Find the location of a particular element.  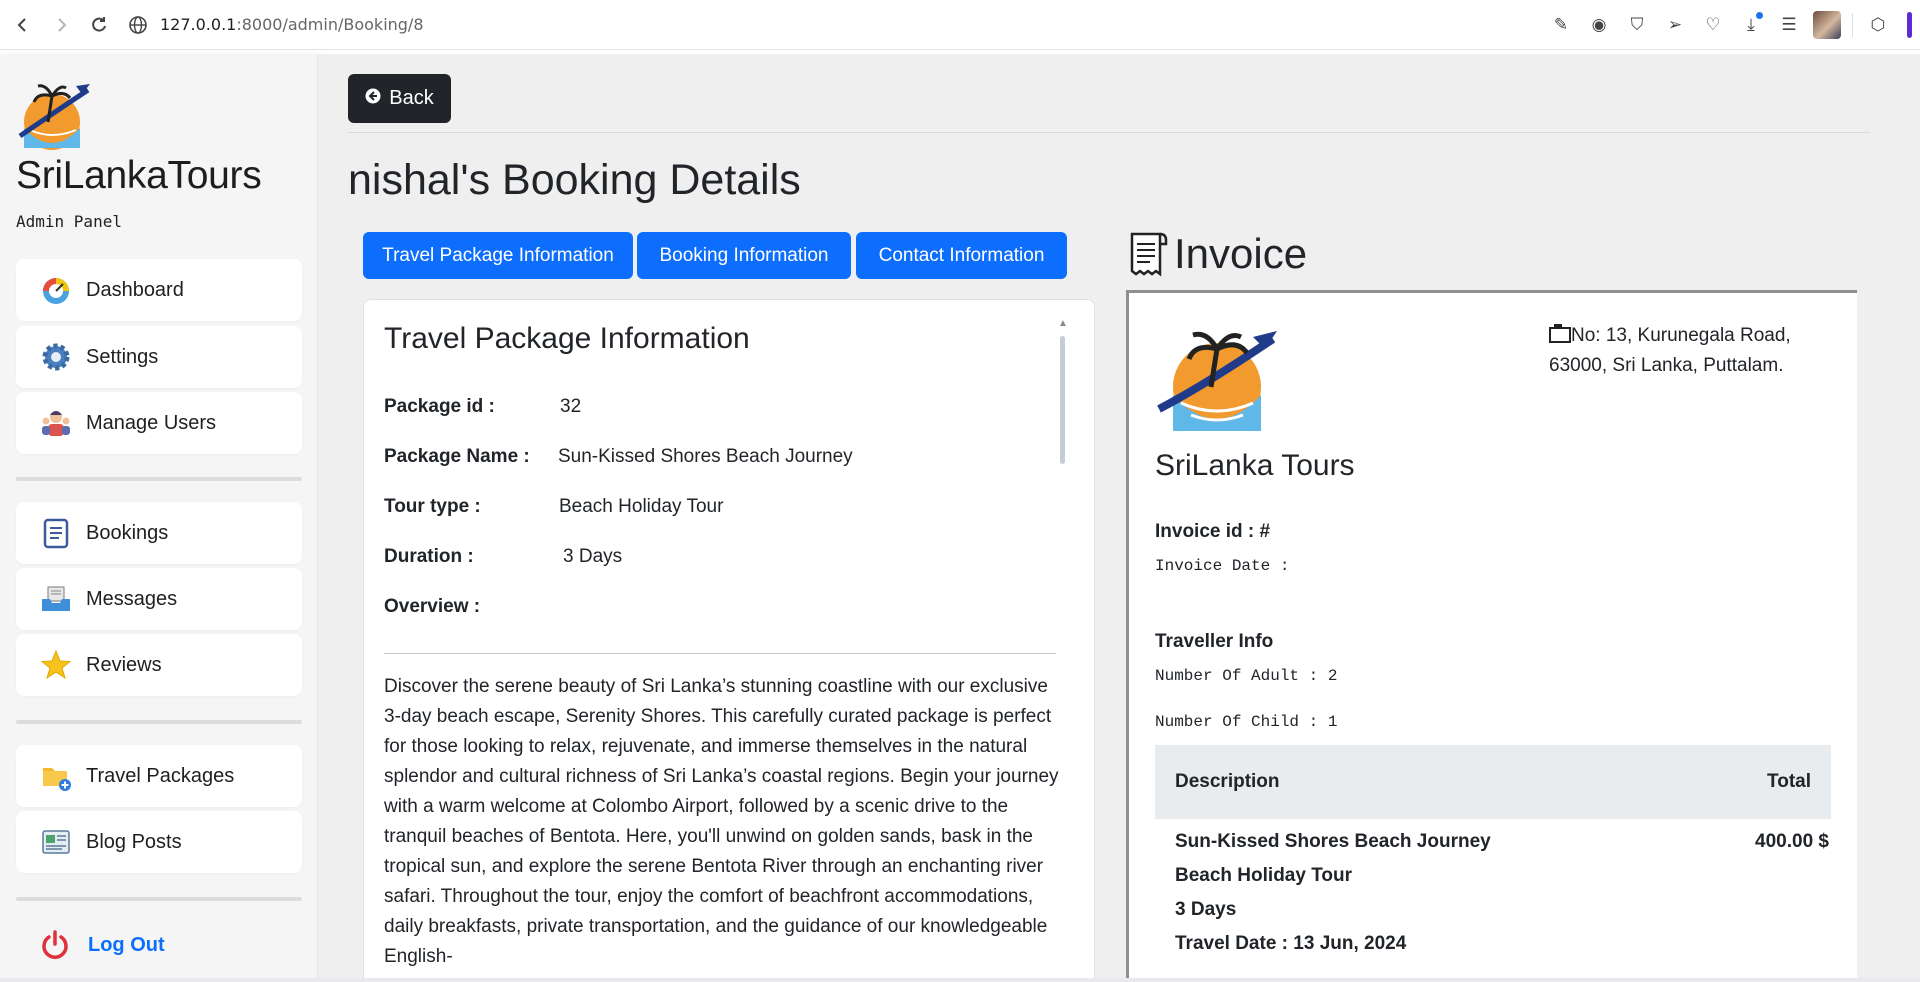

sidebar-item-manage-users: Manage Users is located at coordinates (159, 423).